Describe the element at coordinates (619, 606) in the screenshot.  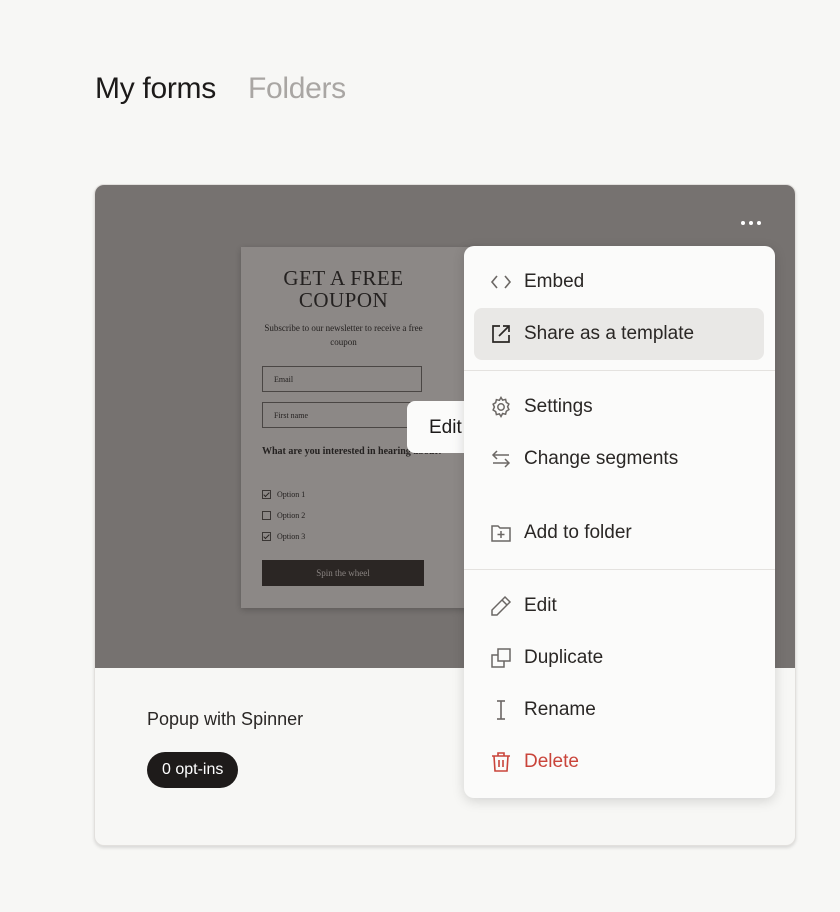
I see `menu-item-edit: Edit` at that location.